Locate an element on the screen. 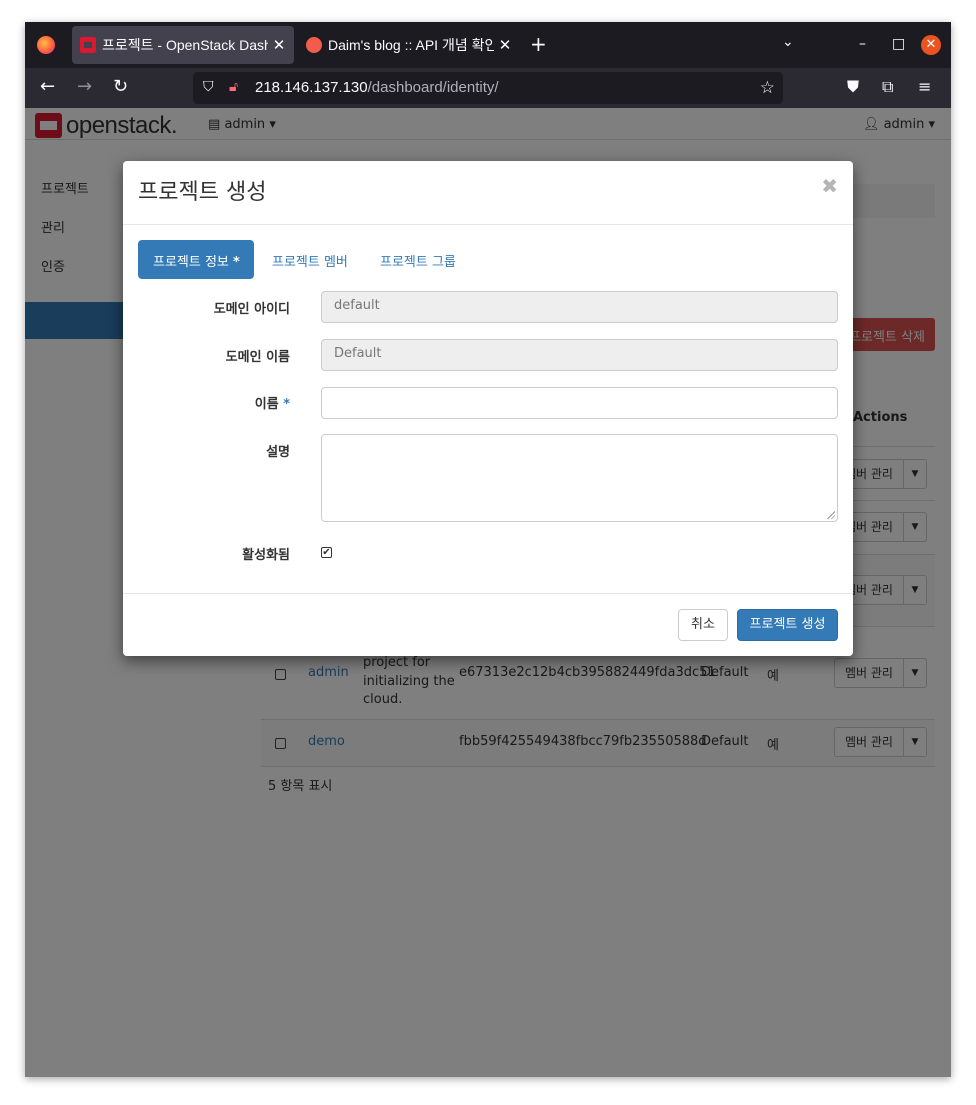 The width and height of the screenshot is (976, 1105). tabs-list-icon: ⌄ is located at coordinates (788, 42).